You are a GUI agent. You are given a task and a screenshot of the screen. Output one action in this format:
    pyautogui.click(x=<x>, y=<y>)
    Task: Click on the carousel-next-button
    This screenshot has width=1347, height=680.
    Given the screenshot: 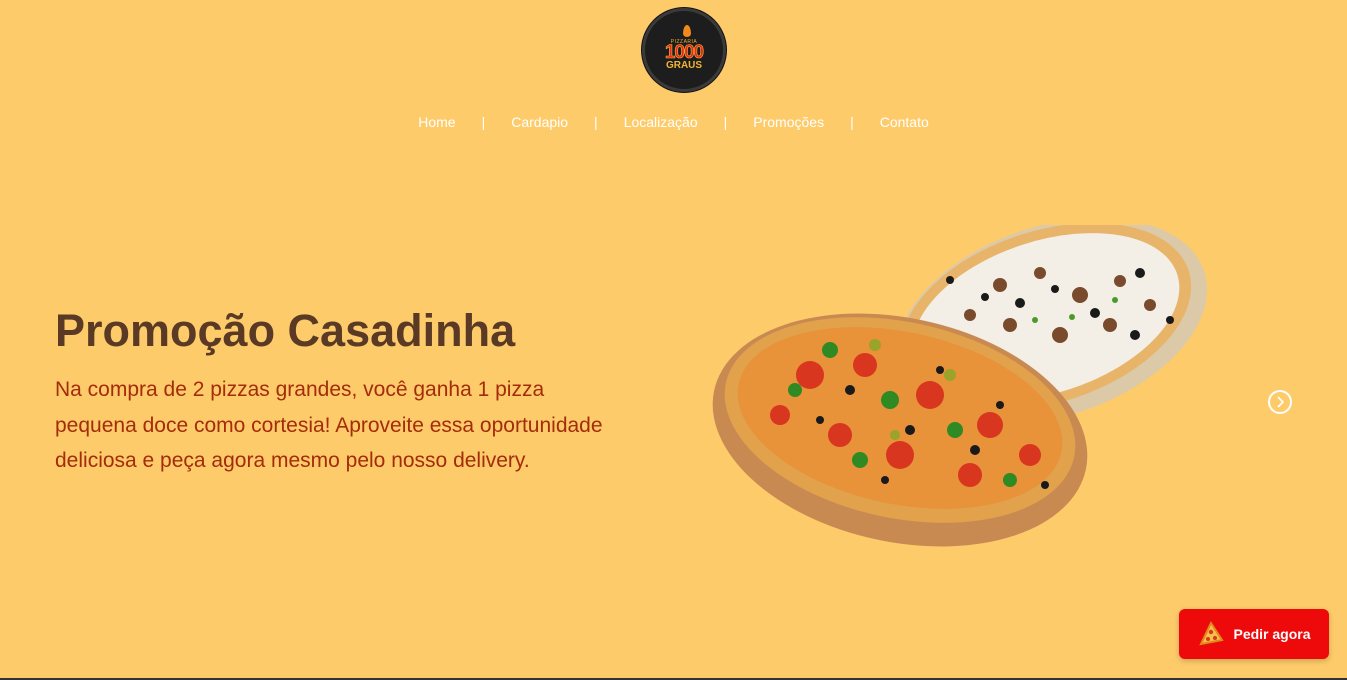 What is the action you would take?
    pyautogui.click(x=1280, y=402)
    